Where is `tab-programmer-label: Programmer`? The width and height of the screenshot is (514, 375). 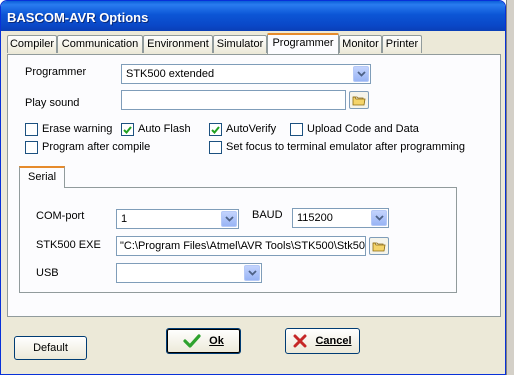 tab-programmer-label: Programmer is located at coordinates (303, 43).